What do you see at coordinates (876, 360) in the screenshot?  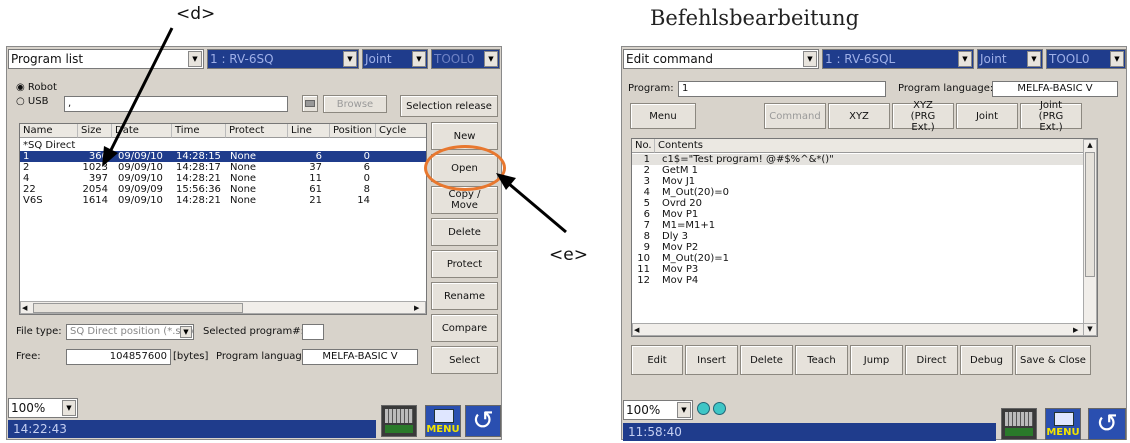 I see `jump-button: Jump` at bounding box center [876, 360].